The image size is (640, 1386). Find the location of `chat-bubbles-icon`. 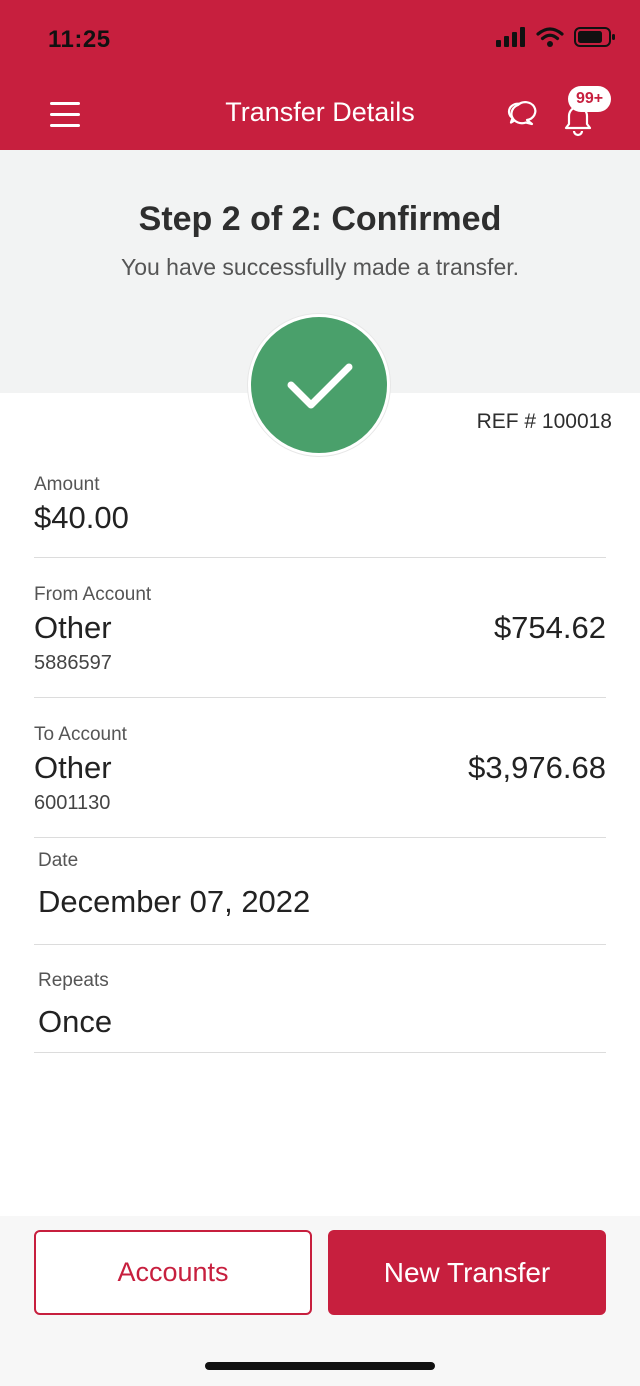

chat-bubbles-icon is located at coordinates (522, 113).